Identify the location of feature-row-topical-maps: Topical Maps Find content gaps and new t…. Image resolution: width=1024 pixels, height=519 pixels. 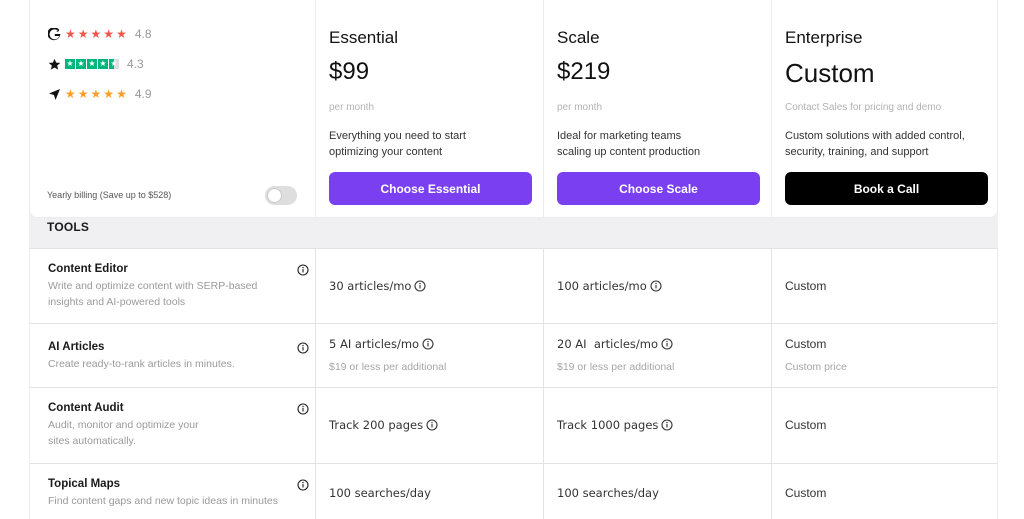
(513, 491).